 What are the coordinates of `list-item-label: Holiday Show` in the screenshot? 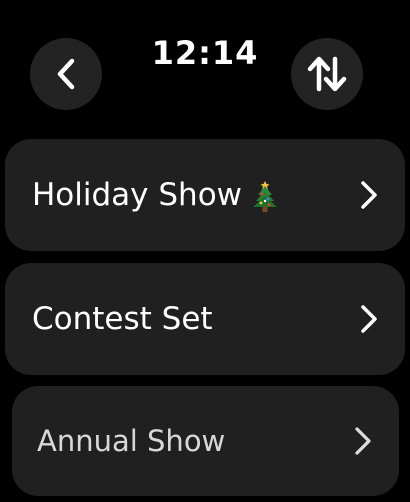 It's located at (137, 195).